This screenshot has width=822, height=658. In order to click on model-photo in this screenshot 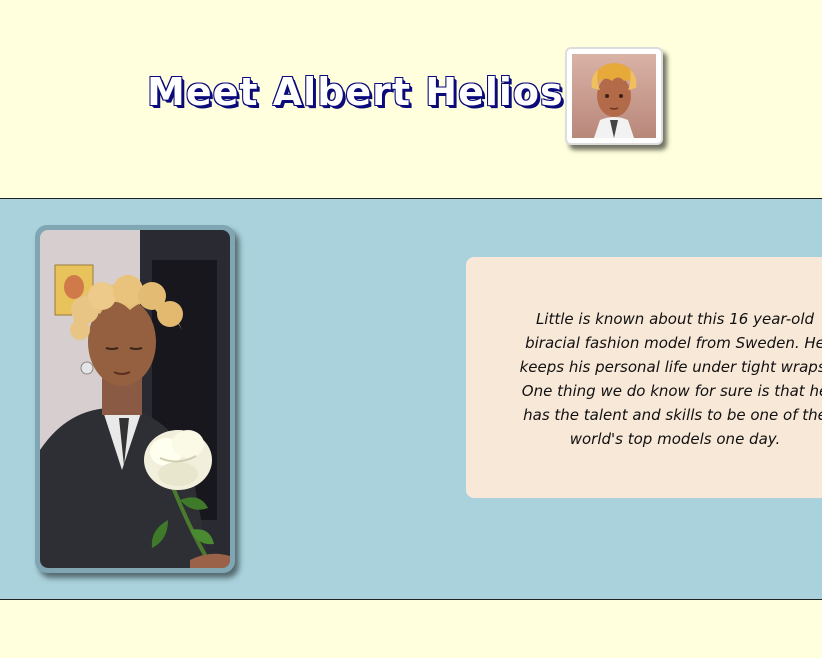, I will do `click(135, 399)`.